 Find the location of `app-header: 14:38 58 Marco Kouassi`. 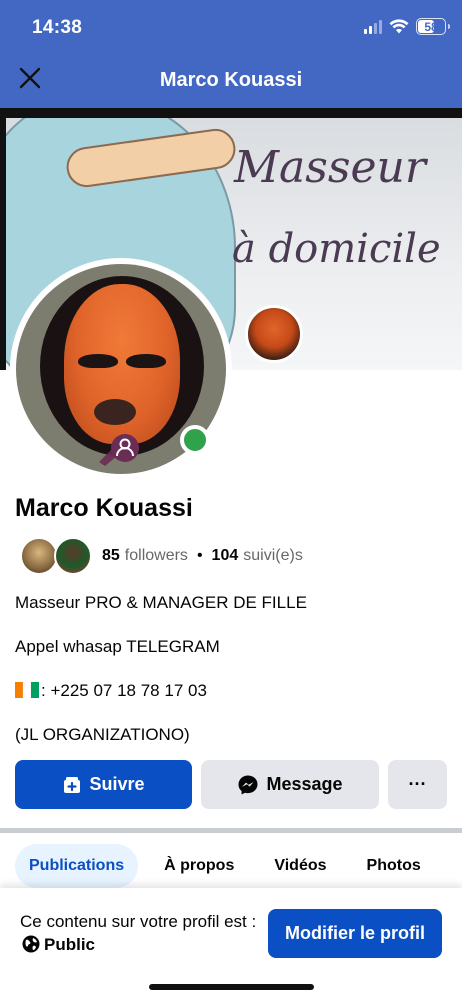

app-header: 14:38 58 Marco Kouassi is located at coordinates (231, 54).